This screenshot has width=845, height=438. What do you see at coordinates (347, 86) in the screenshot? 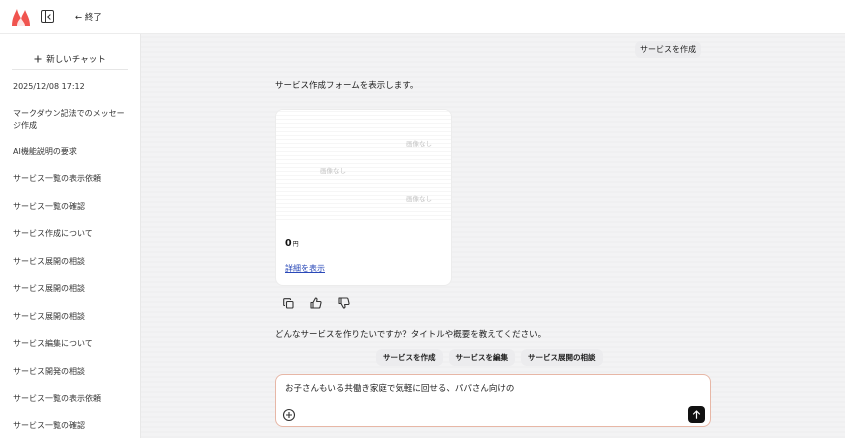
I see `assistant-message: サービス作成フォームを表示します。` at bounding box center [347, 86].